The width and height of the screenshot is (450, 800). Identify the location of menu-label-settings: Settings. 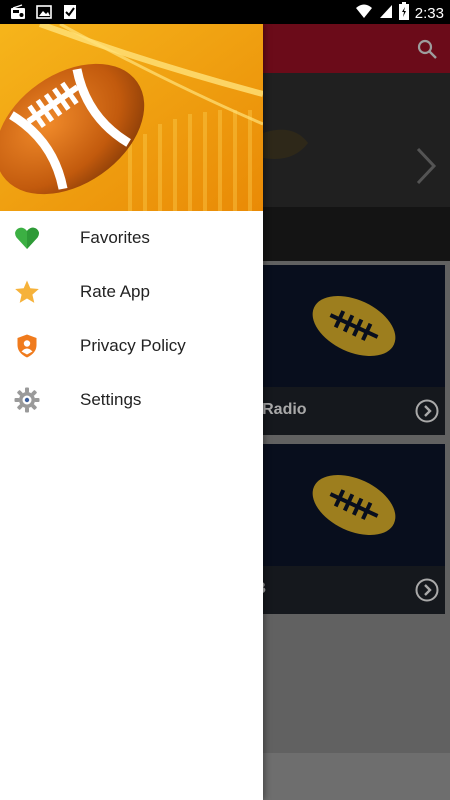
(111, 399).